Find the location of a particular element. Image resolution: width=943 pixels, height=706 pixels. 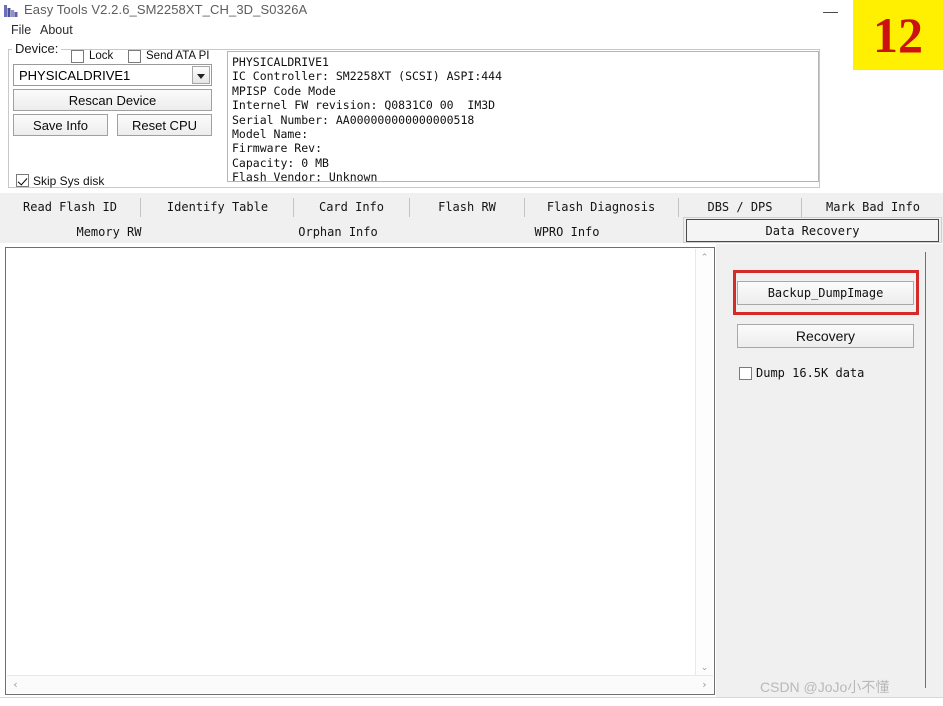

window-title: Easy Tools V2.2.6_SM2258XT_CH_3D_S0326A is located at coordinates (166, 9).